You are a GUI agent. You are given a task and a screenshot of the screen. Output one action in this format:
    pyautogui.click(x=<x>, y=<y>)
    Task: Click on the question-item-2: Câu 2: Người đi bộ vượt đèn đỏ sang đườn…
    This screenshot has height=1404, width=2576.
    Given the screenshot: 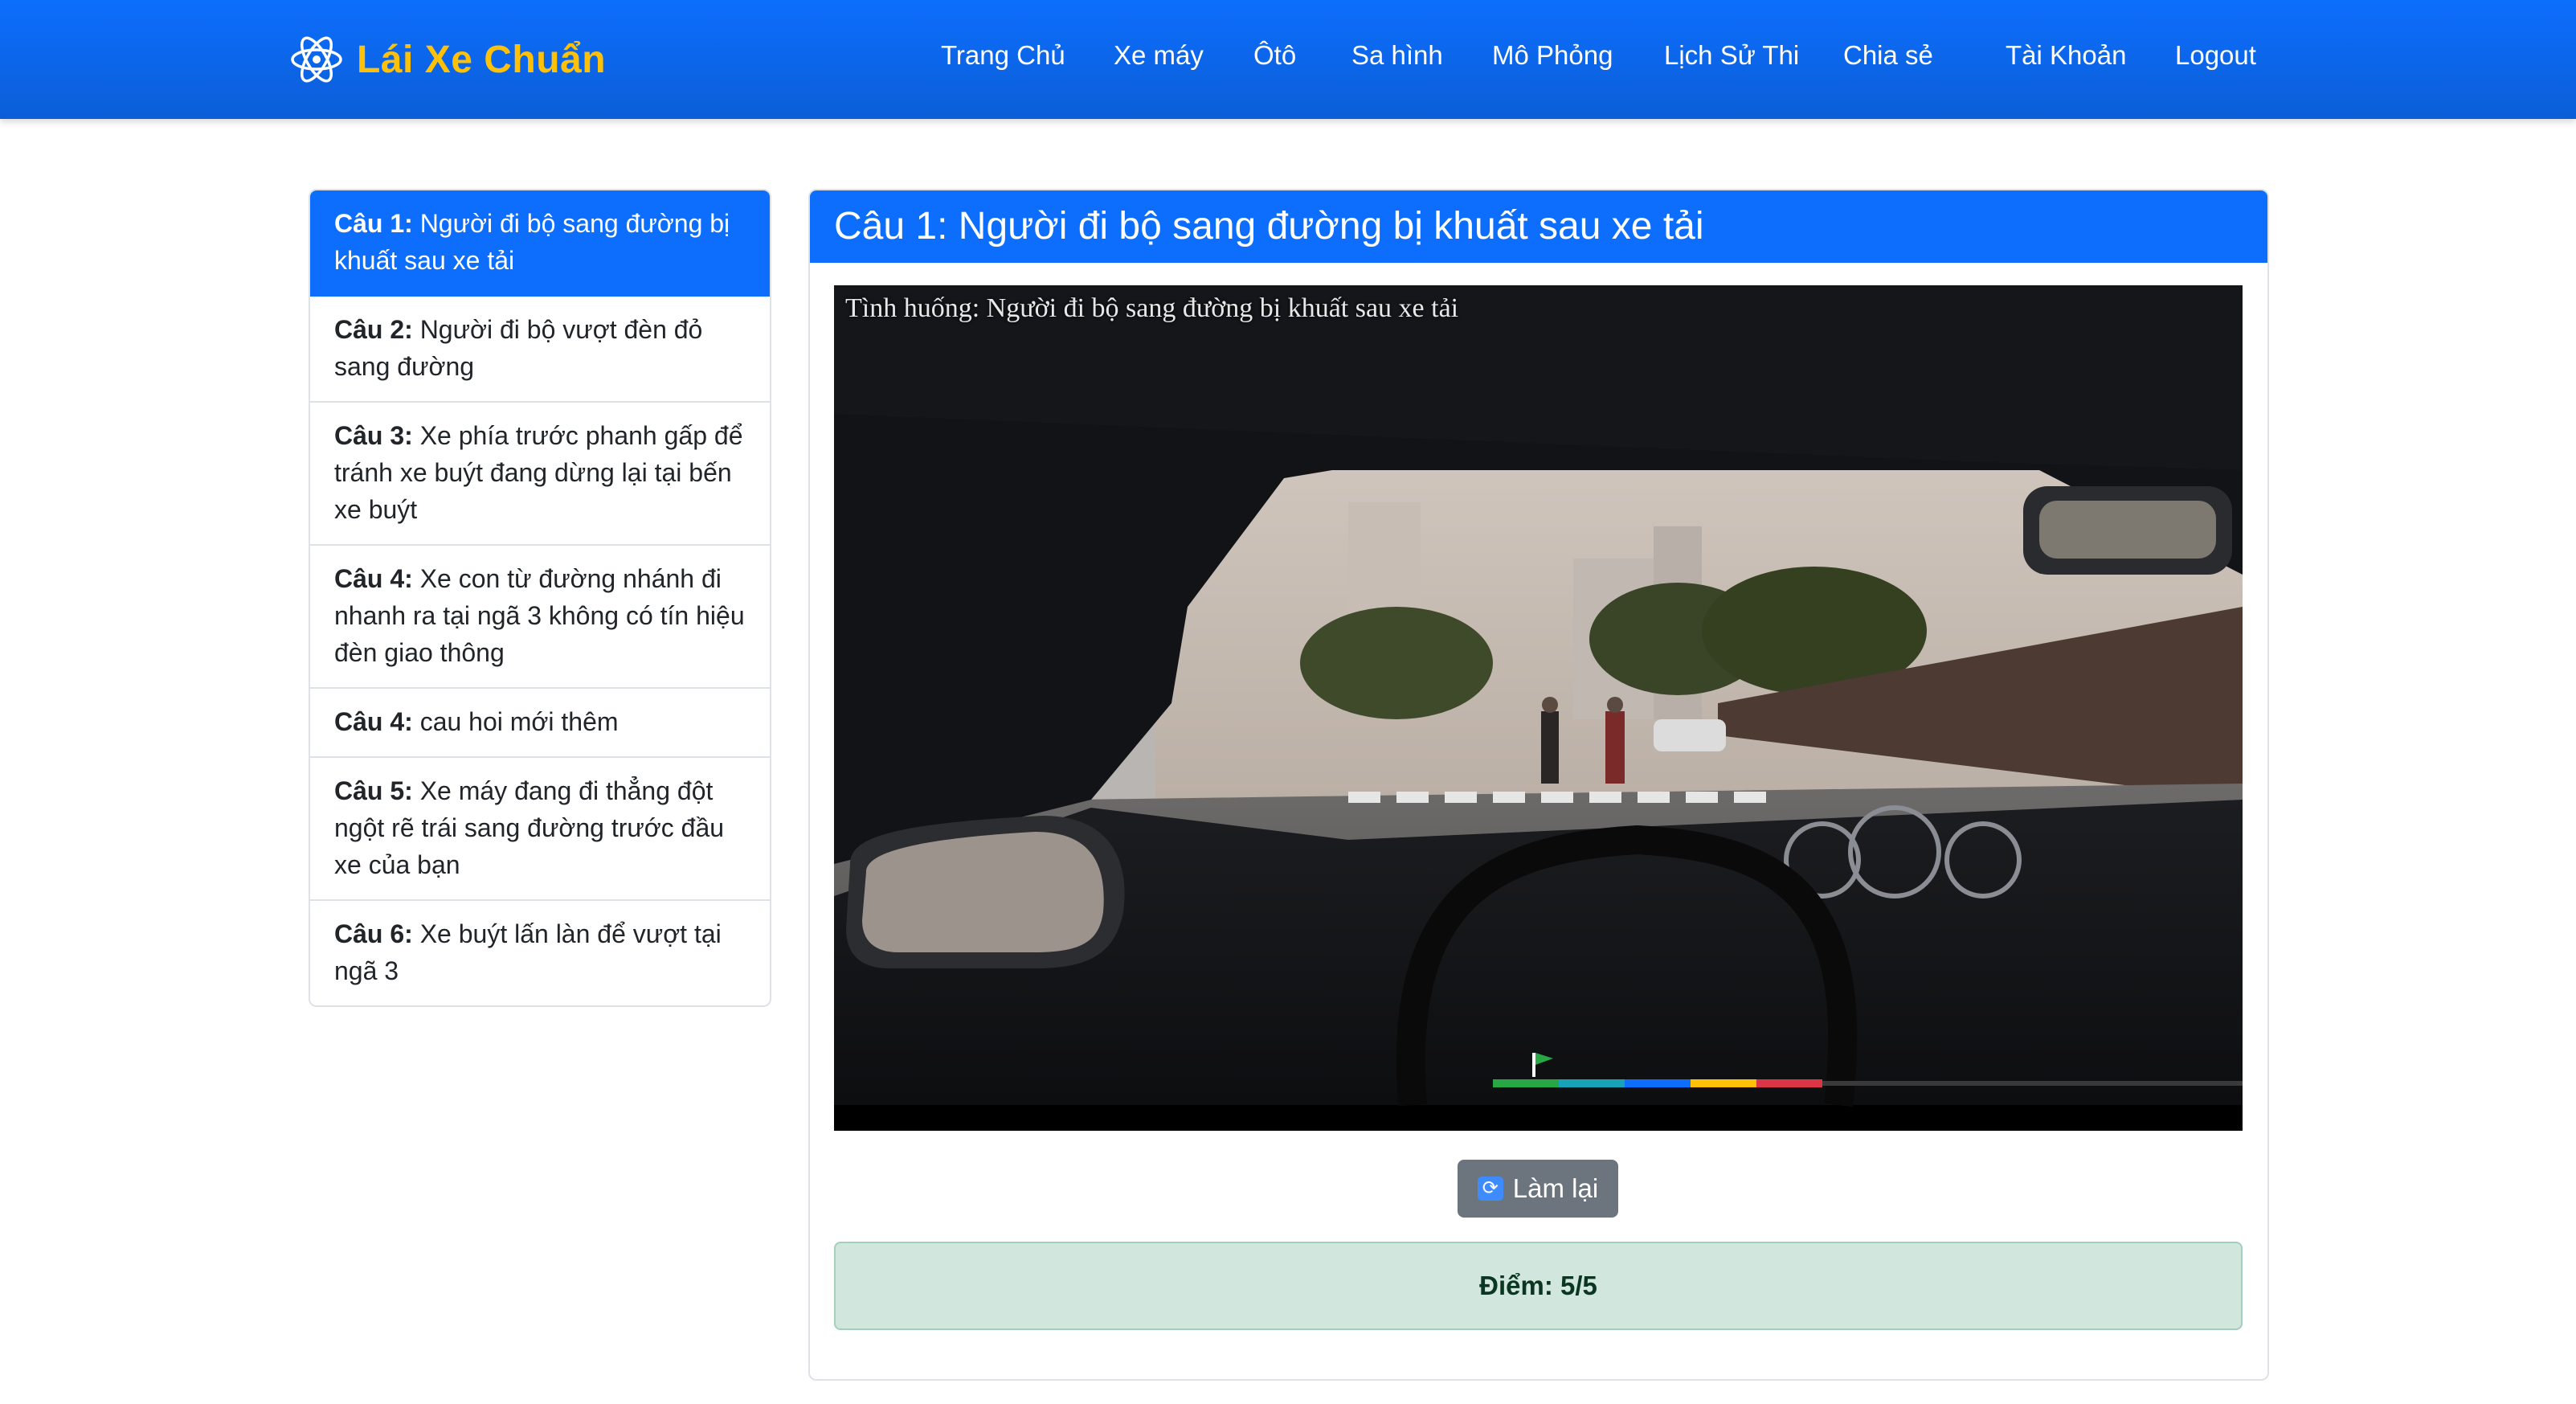 What is the action you would take?
    pyautogui.click(x=540, y=350)
    